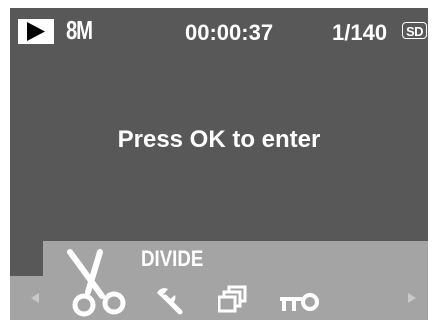  Describe the element at coordinates (79, 30) in the screenshot. I see `resolution-indicator: 8M` at that location.